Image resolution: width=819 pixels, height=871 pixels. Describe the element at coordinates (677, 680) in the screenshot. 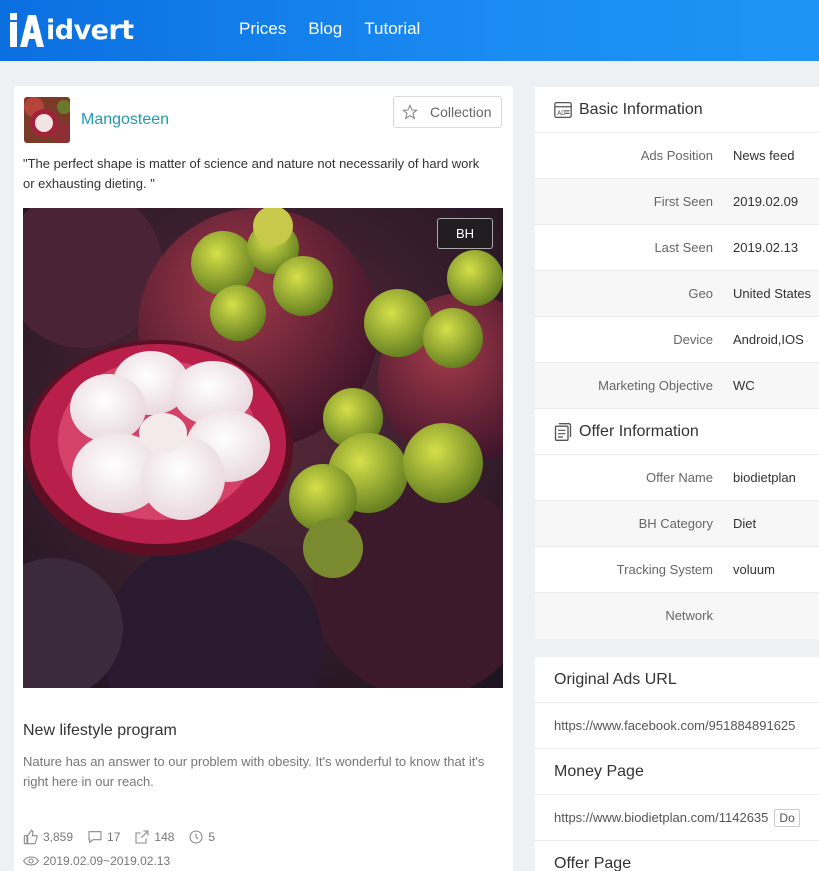

I see `original-url-header: Original Ads URL` at that location.